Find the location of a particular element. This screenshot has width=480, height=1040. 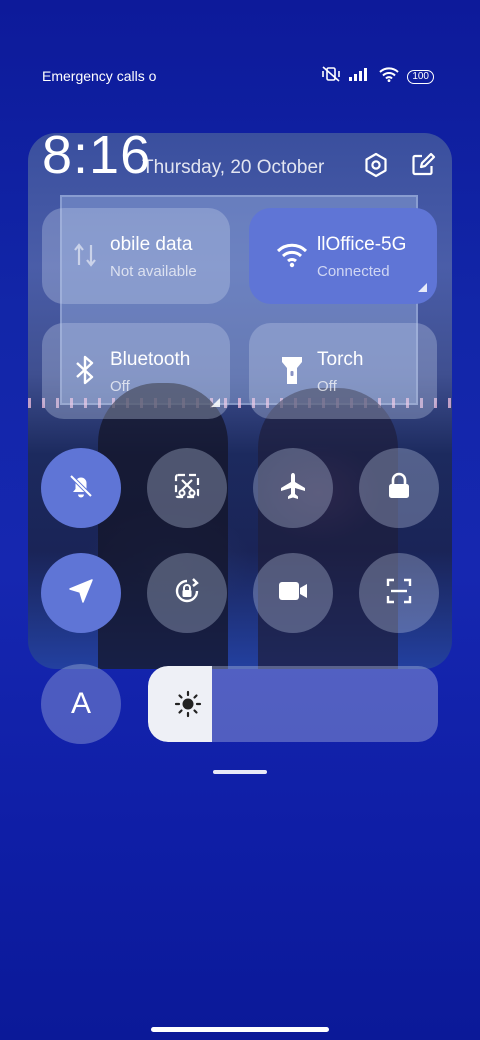

tile-mobile-data: obile data Not available is located at coordinates (136, 256).